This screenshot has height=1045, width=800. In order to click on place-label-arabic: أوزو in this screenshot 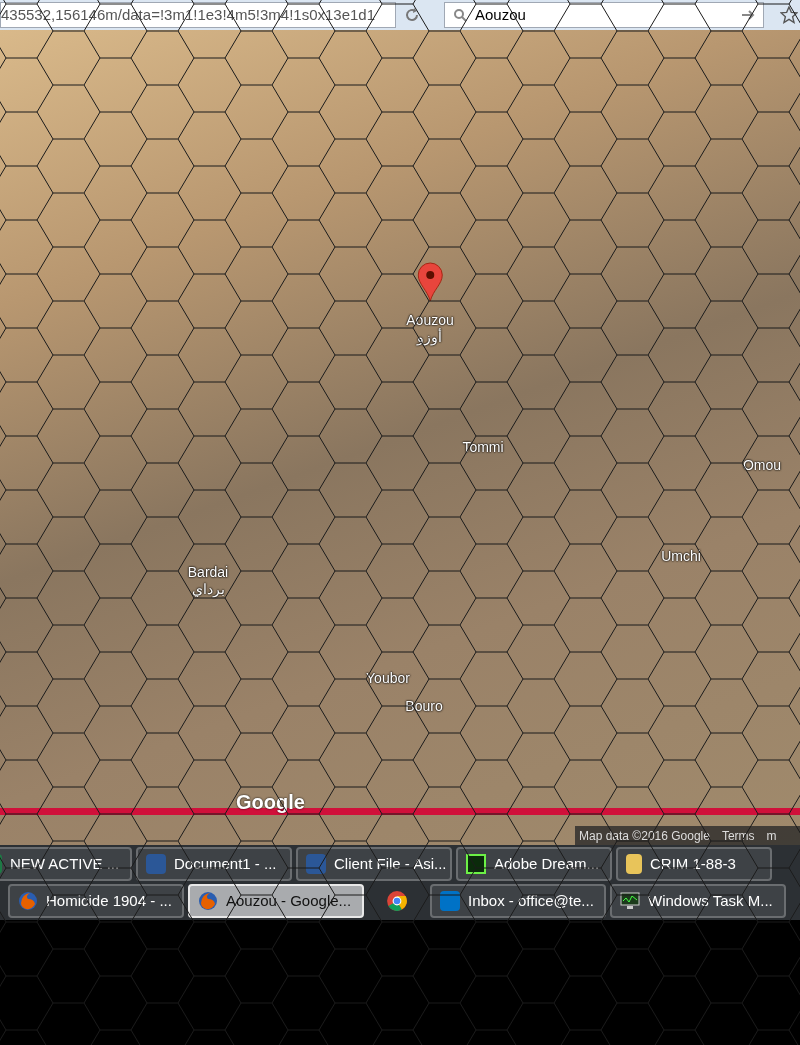, I will do `click(430, 337)`.